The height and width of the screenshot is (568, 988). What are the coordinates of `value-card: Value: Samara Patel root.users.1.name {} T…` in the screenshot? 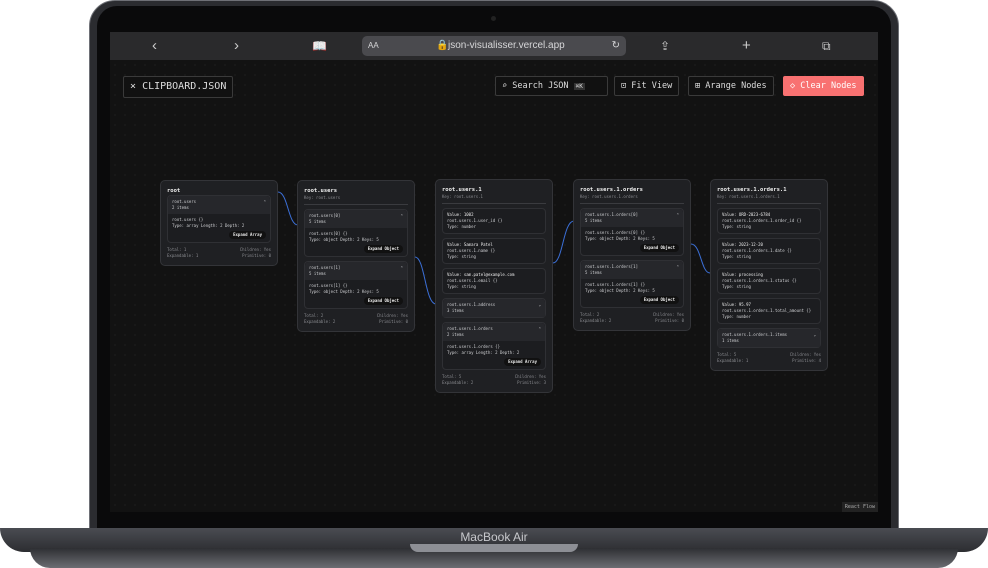 It's located at (494, 251).